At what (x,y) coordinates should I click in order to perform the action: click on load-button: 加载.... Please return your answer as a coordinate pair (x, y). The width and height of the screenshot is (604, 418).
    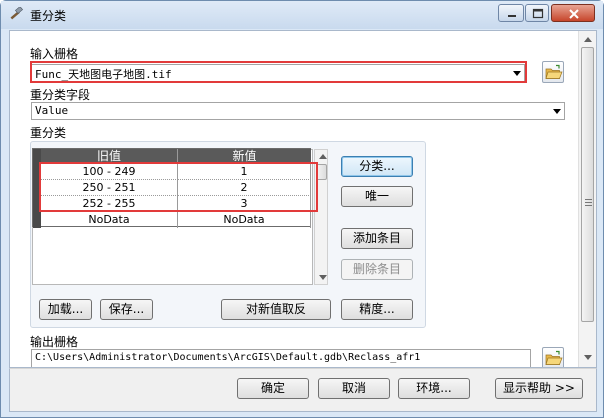
    Looking at the image, I should click on (65, 309).